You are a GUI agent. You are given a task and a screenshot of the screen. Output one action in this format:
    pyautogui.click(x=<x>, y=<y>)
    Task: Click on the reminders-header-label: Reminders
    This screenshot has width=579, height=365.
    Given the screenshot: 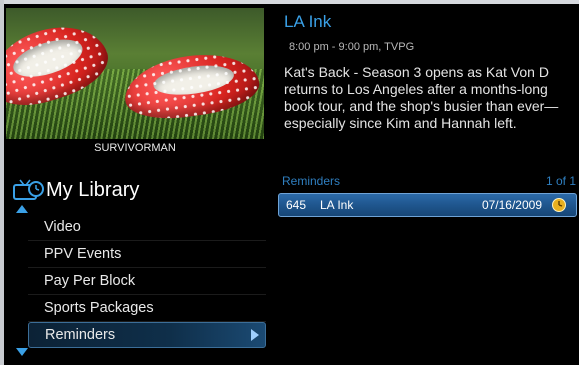 What is the action you would take?
    pyautogui.click(x=311, y=181)
    